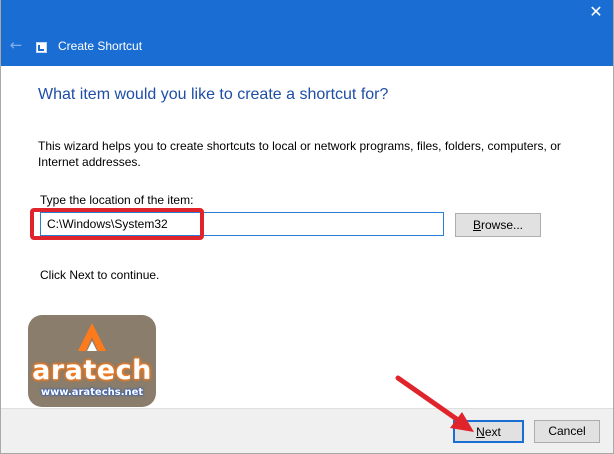  What do you see at coordinates (0, 227) in the screenshot?
I see `window-border-left` at bounding box center [0, 227].